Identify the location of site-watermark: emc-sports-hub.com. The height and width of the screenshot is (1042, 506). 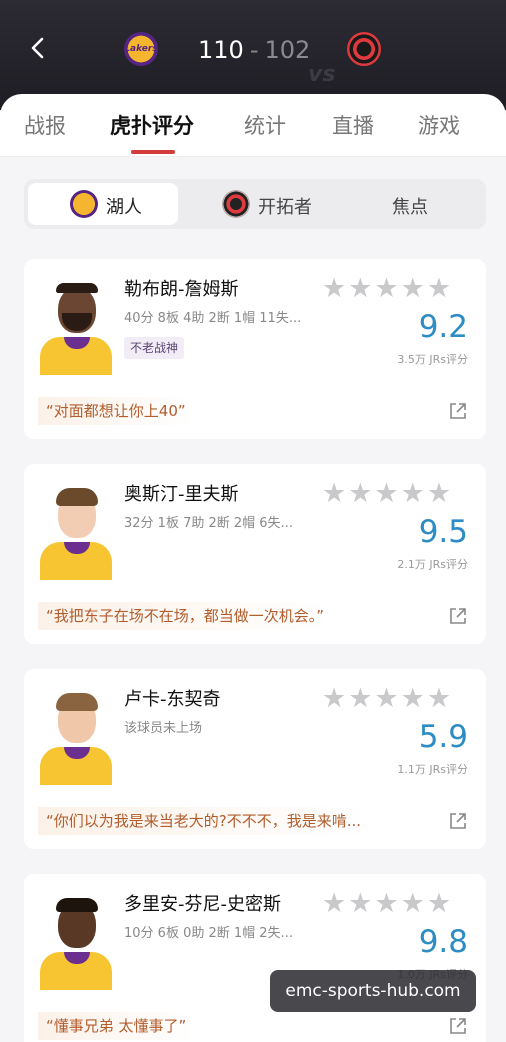
(373, 991).